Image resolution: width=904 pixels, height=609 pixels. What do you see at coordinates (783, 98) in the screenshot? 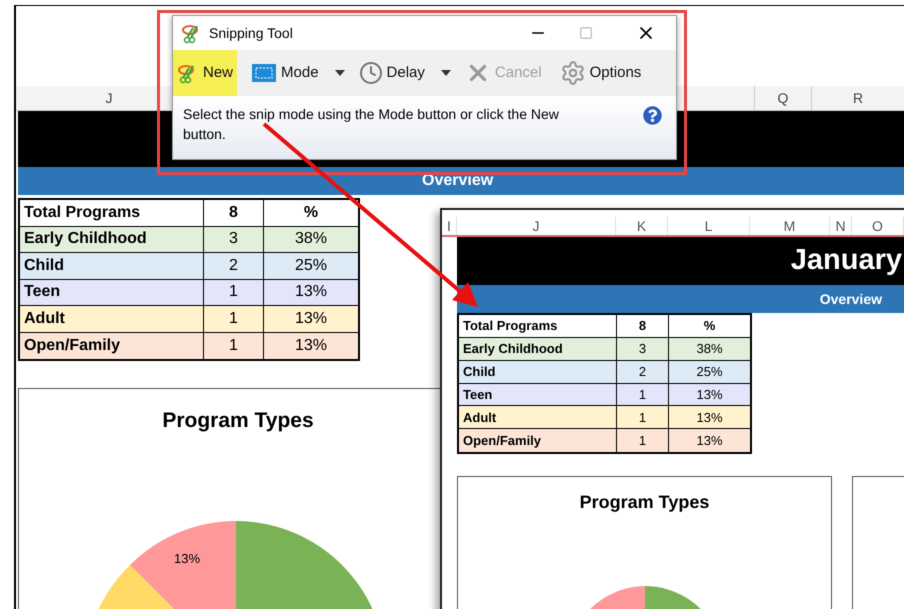
I see `column-header: Q` at bounding box center [783, 98].